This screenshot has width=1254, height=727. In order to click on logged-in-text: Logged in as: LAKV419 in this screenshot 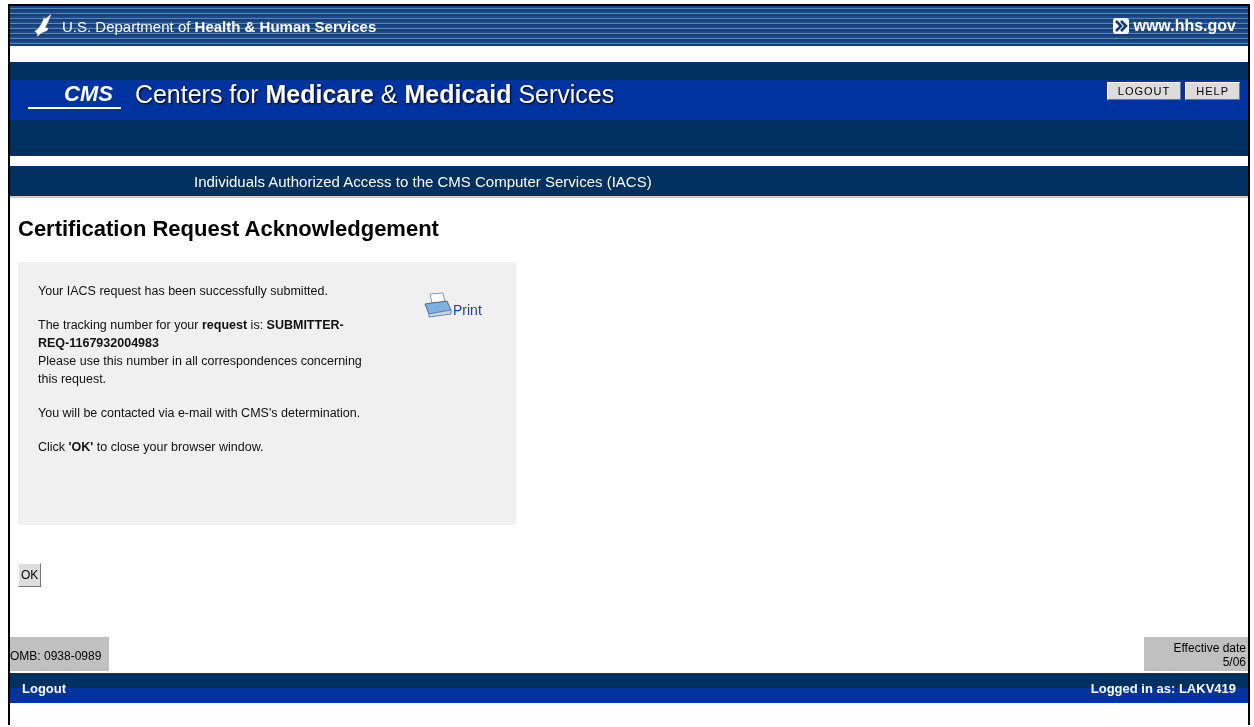, I will do `click(1163, 688)`.